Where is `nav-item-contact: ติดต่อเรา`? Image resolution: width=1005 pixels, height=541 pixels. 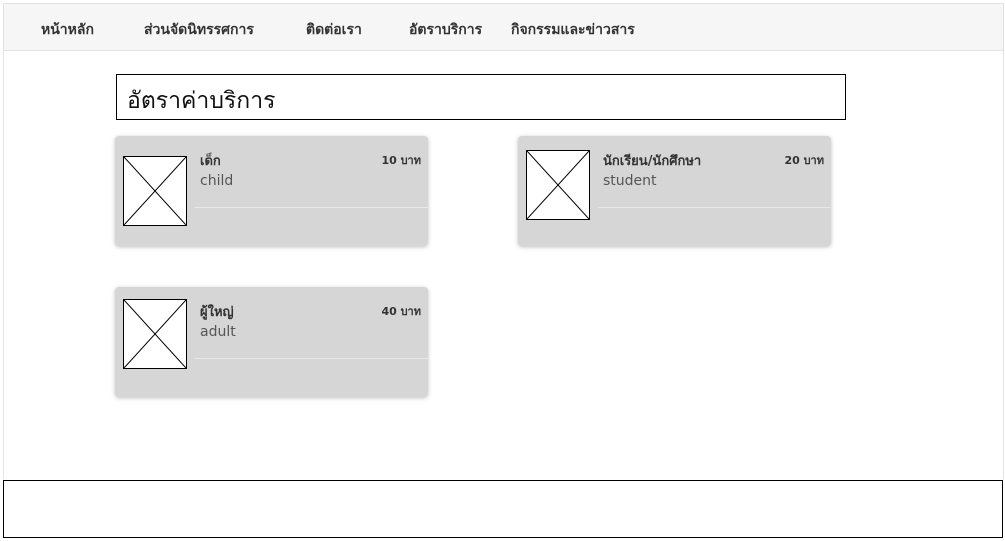
nav-item-contact: ติดต่อเรา is located at coordinates (334, 30).